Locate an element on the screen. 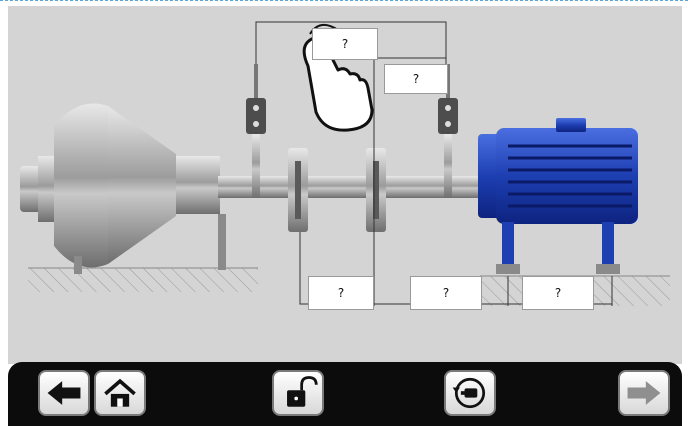  label-bottom-middle: ? is located at coordinates (446, 293).